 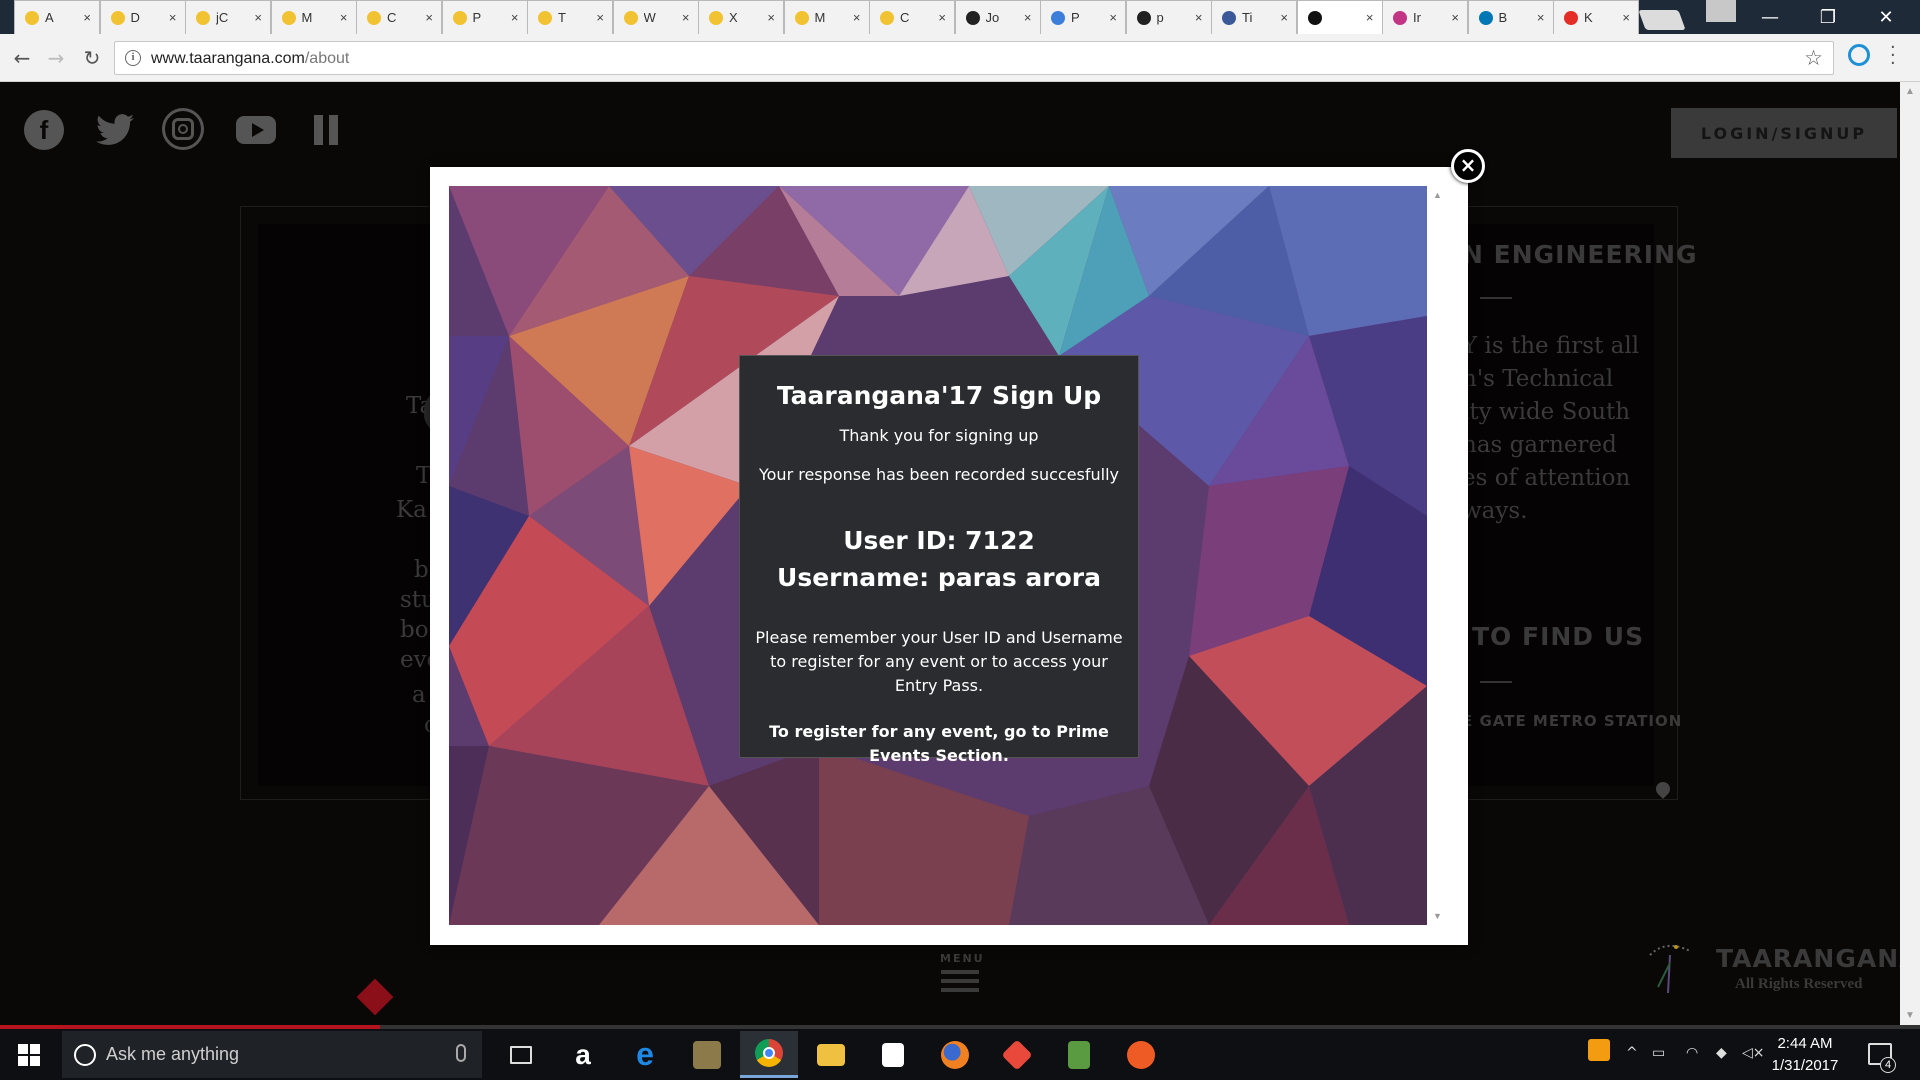 What do you see at coordinates (1468, 166) in the screenshot?
I see `modal-close-button: ×` at bounding box center [1468, 166].